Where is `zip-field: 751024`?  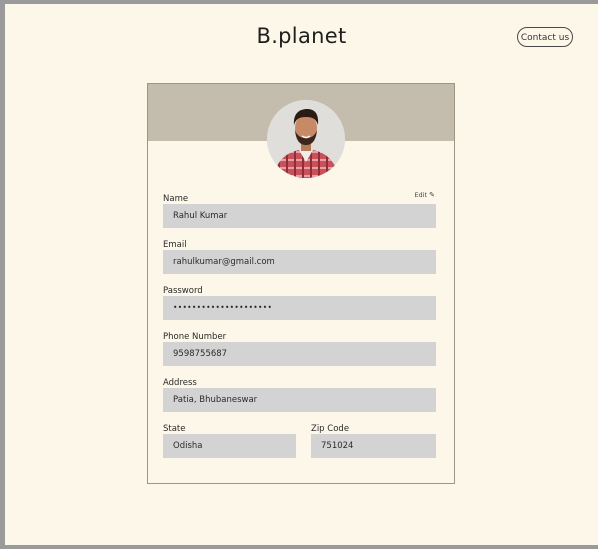 zip-field: 751024 is located at coordinates (373, 446).